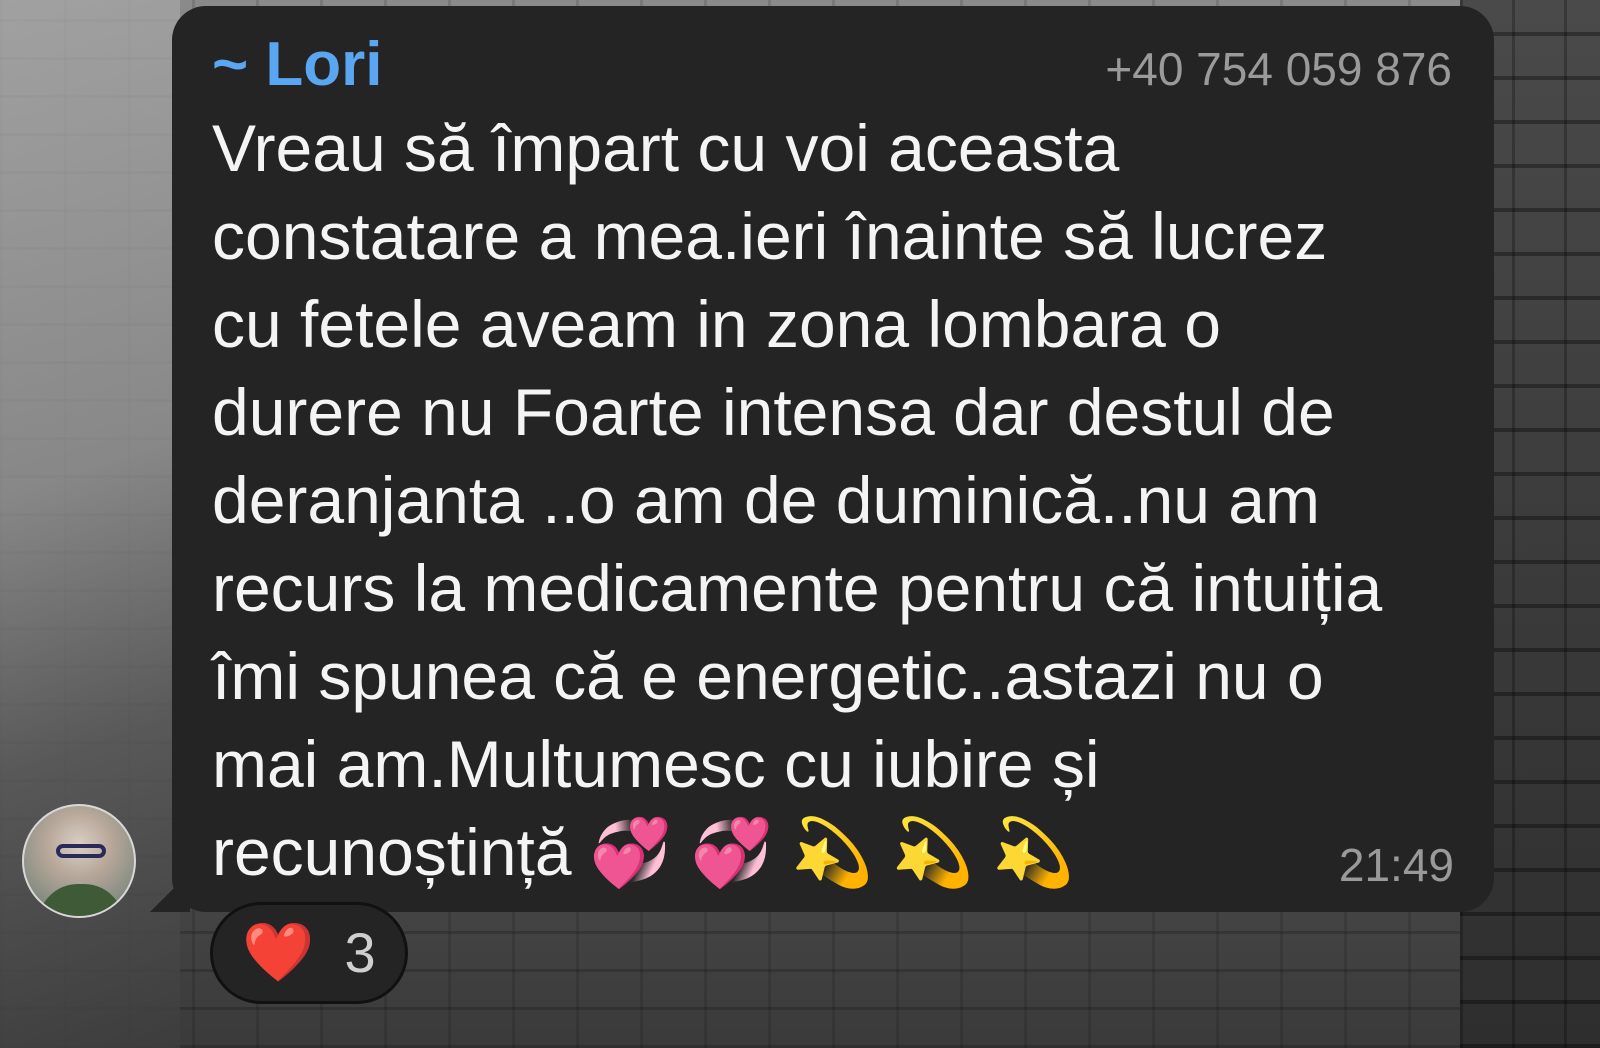  I want to click on heart-icon: ❤️, so click(278, 952).